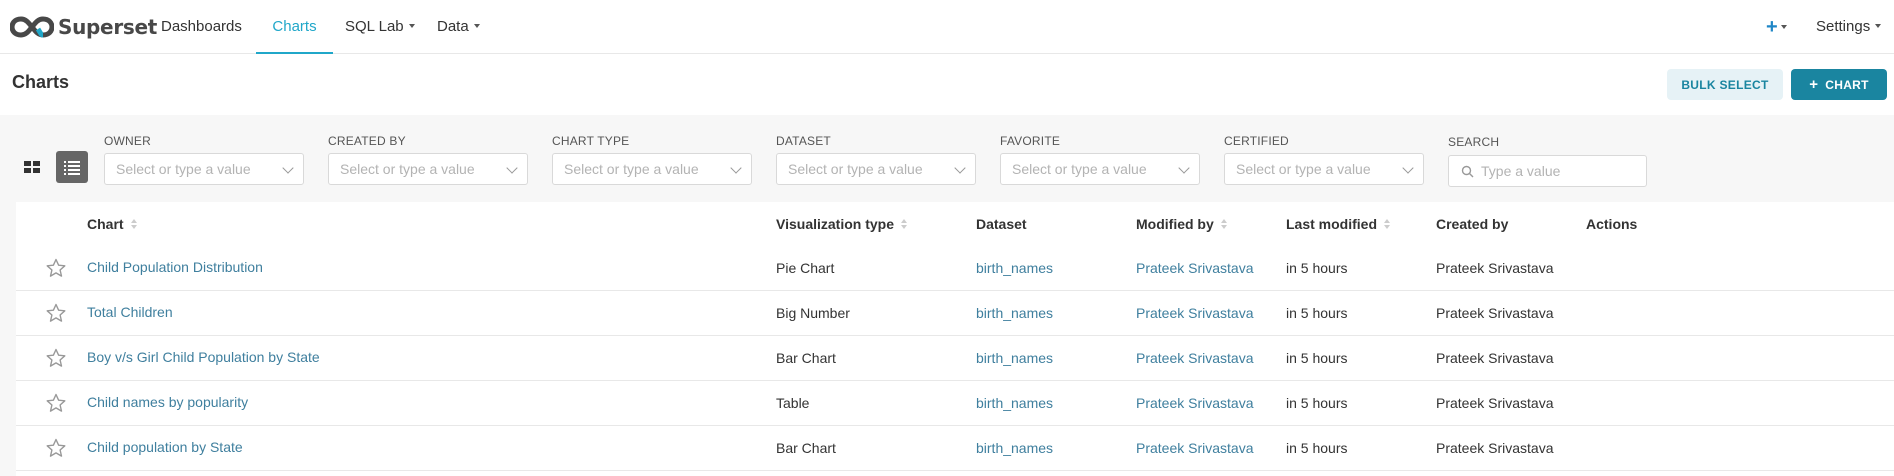 This screenshot has height=476, width=1894. I want to click on nav-data: Data, so click(458, 27).